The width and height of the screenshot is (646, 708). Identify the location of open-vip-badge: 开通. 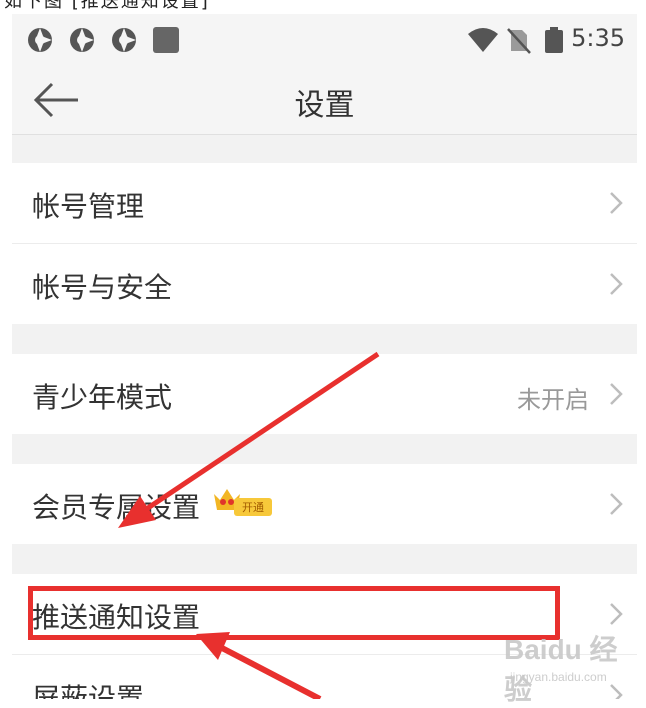
(253, 507).